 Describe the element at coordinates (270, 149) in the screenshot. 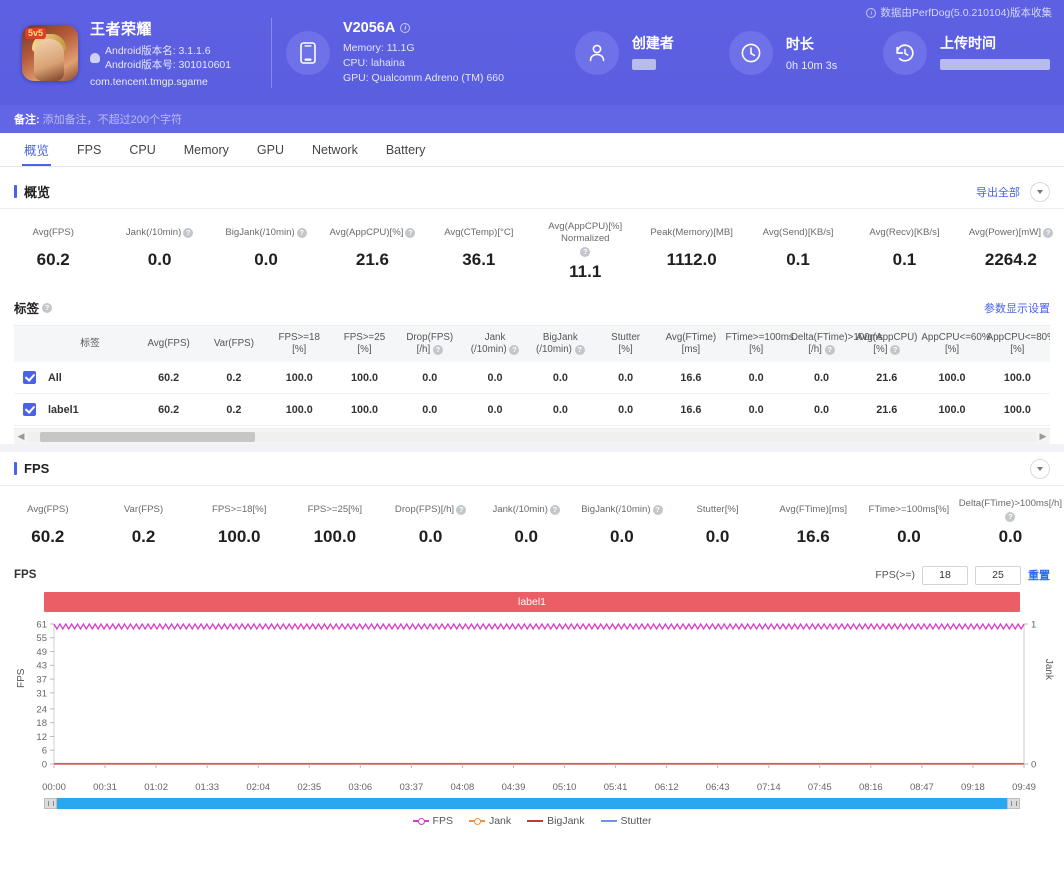

I see `tab-gpu: GPU` at that location.